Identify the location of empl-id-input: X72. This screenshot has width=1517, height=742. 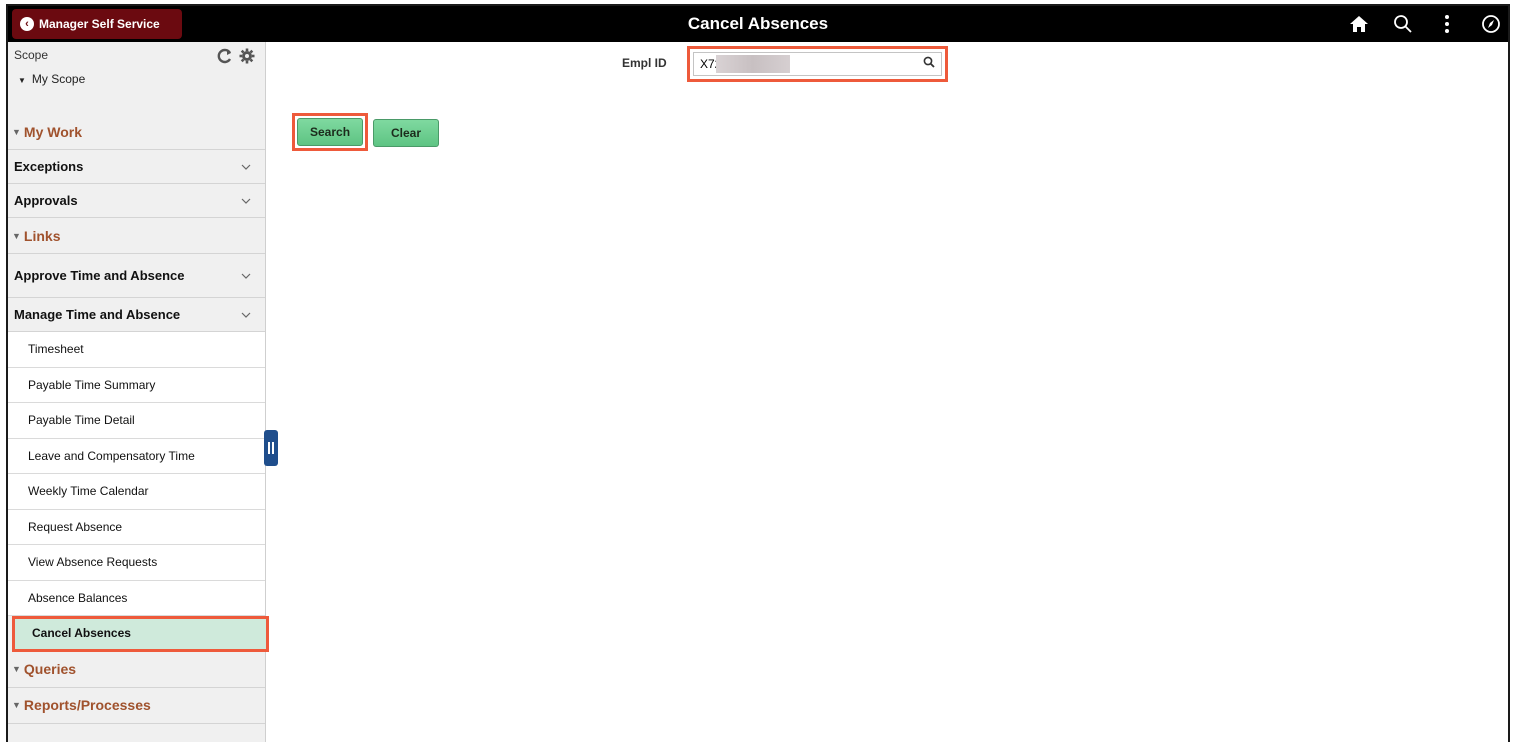
(817, 64).